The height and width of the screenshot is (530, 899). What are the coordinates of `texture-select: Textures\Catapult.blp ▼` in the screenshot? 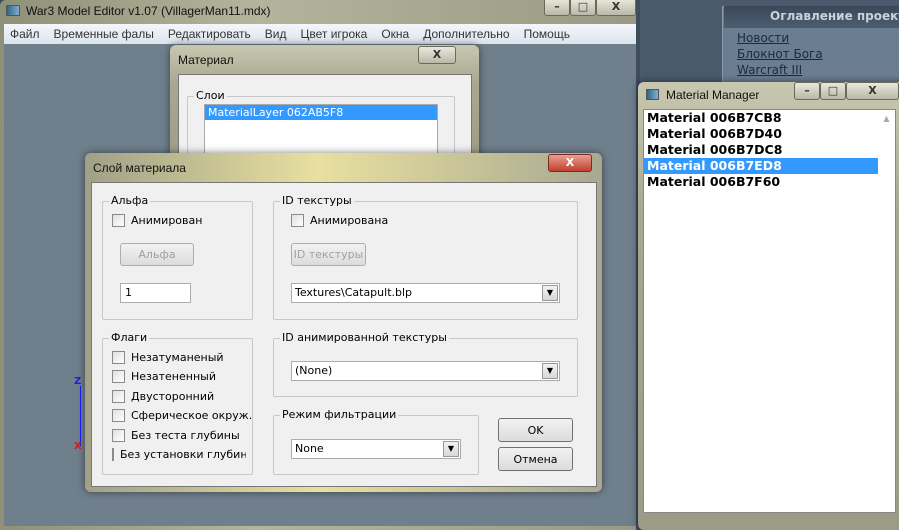 It's located at (425, 293).